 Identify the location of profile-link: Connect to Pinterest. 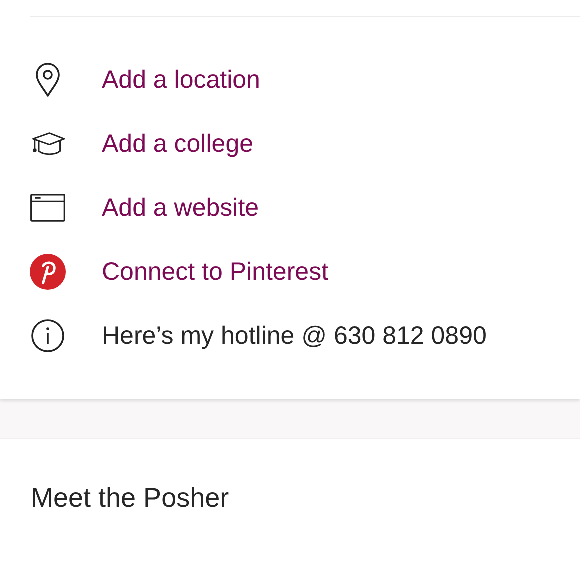
(215, 272).